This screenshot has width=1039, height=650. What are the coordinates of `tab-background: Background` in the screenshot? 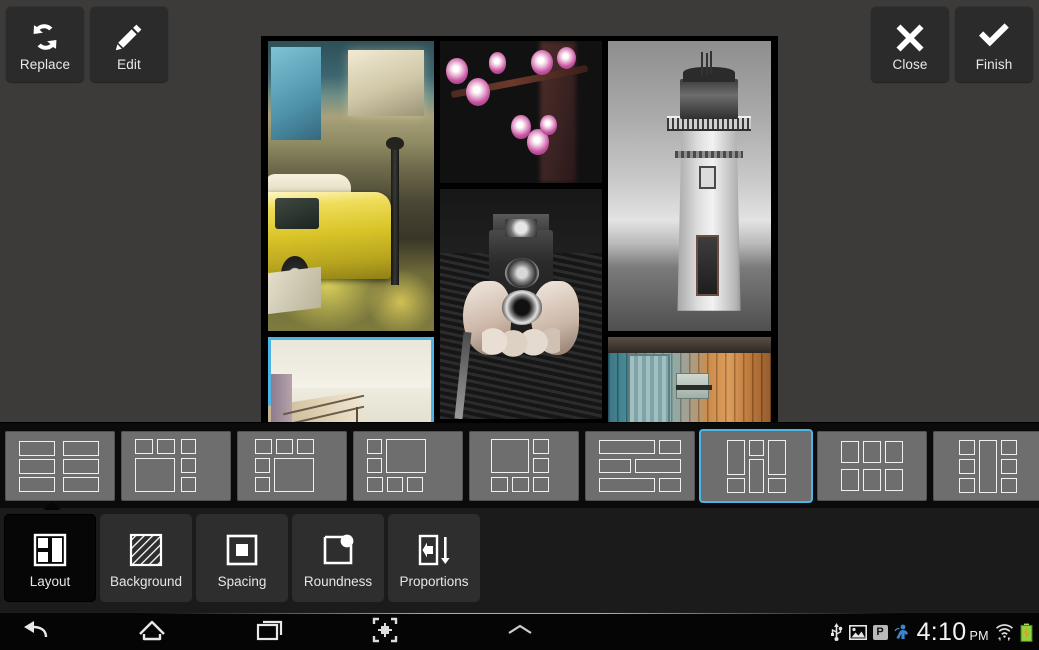 It's located at (146, 558).